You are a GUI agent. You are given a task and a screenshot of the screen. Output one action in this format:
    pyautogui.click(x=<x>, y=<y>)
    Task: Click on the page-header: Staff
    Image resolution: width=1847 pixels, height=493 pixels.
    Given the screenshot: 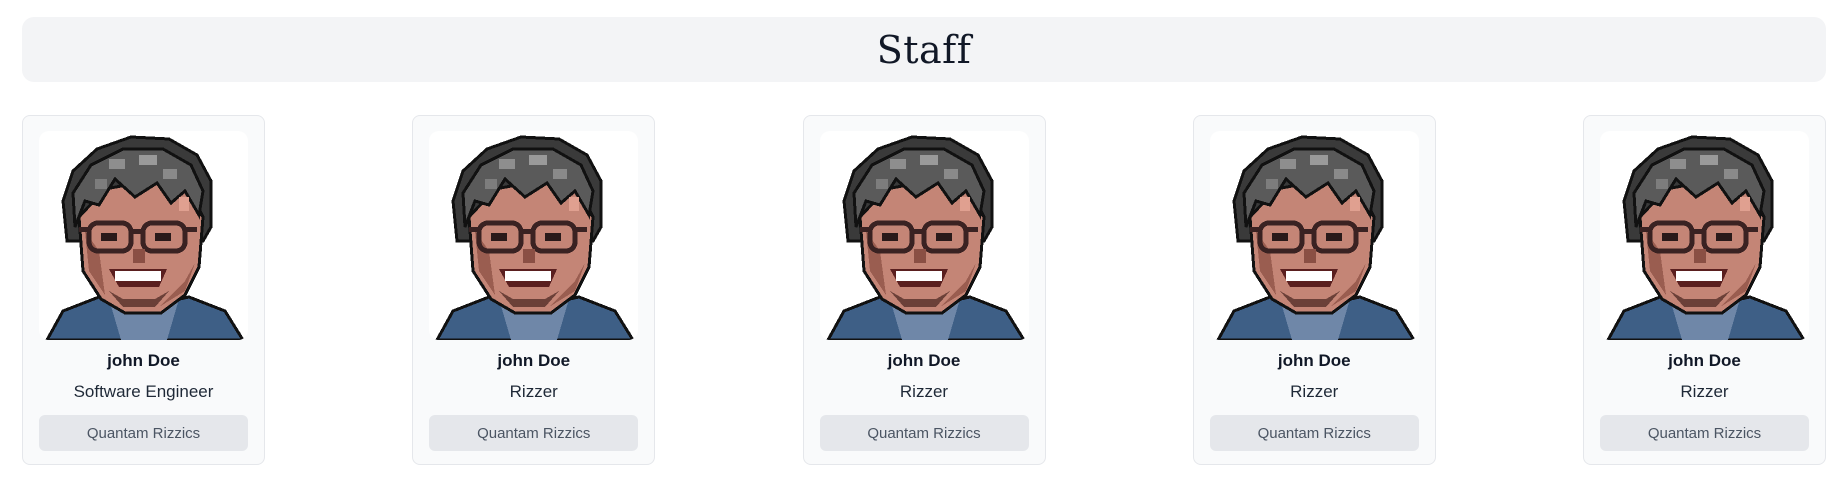 What is the action you would take?
    pyautogui.click(x=924, y=49)
    